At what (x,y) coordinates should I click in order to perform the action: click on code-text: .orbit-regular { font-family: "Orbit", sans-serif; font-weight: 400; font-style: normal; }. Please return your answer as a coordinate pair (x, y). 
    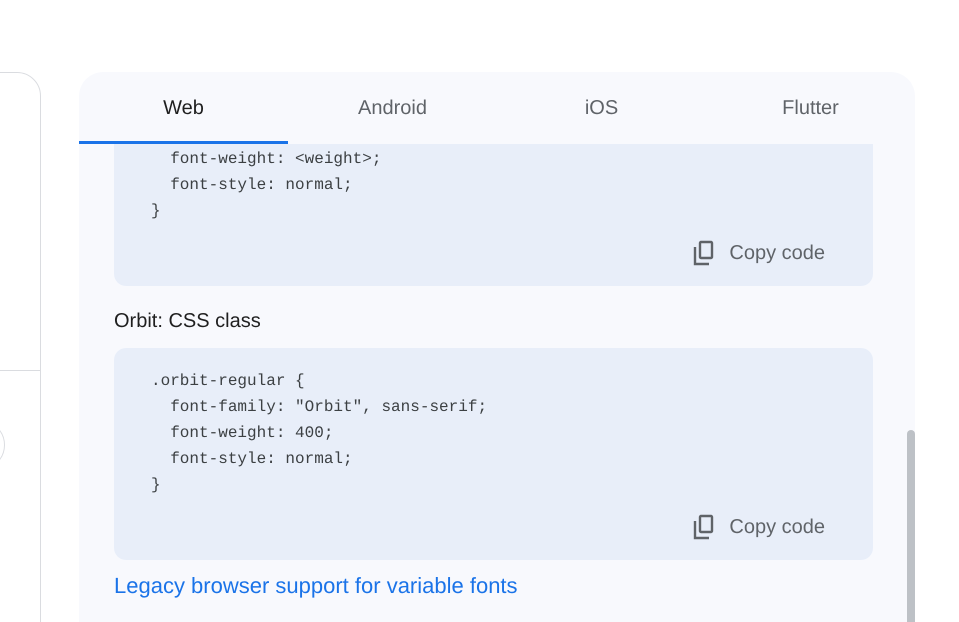
    Looking at the image, I should click on (319, 433).